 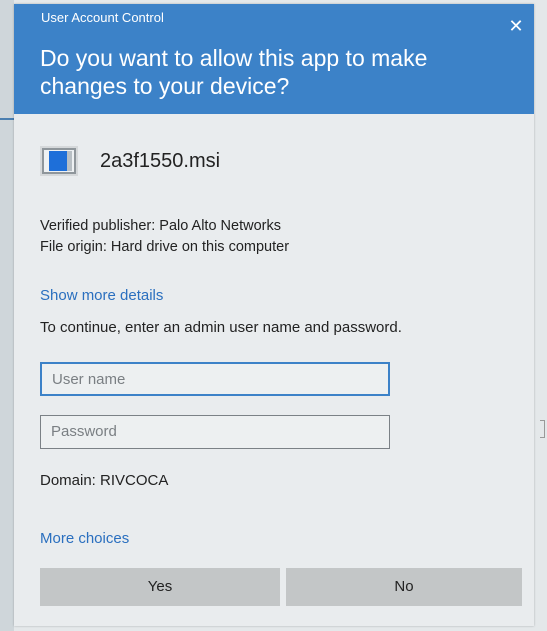 What do you see at coordinates (104, 480) in the screenshot?
I see `domain-label: Domain: RIVCOCA` at bounding box center [104, 480].